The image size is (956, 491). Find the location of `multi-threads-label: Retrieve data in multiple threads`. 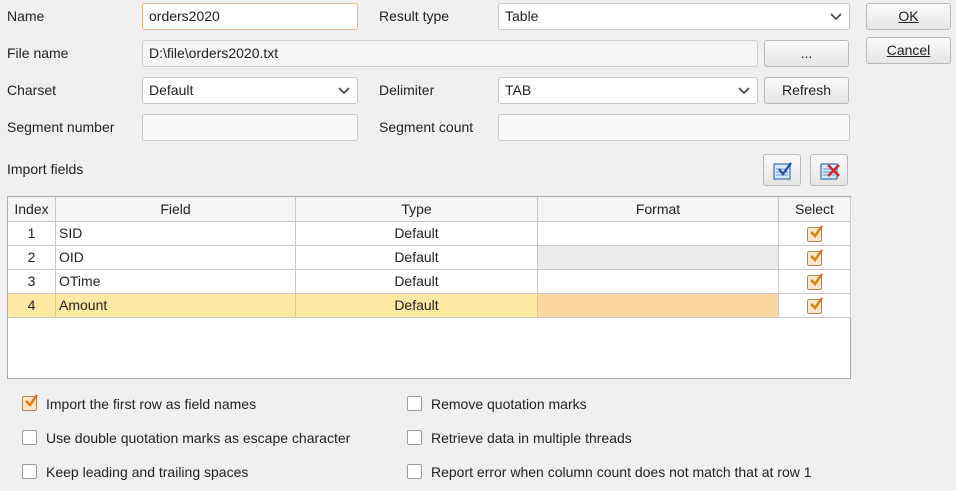

multi-threads-label: Retrieve data in multiple threads is located at coordinates (531, 438).